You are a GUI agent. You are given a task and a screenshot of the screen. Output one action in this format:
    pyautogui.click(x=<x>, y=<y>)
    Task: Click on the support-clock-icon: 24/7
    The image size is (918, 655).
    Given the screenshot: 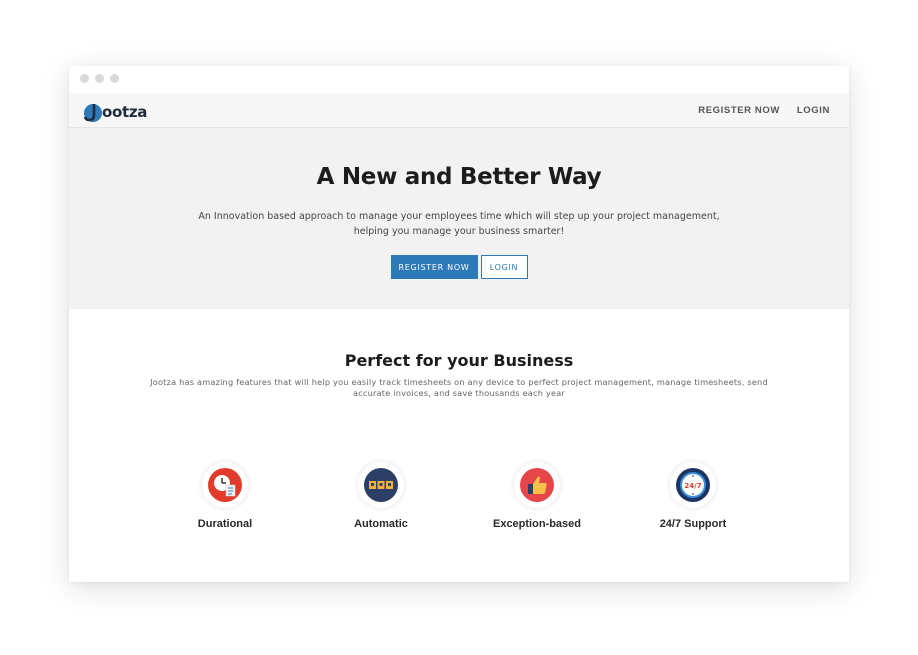 What is the action you would take?
    pyautogui.click(x=693, y=485)
    